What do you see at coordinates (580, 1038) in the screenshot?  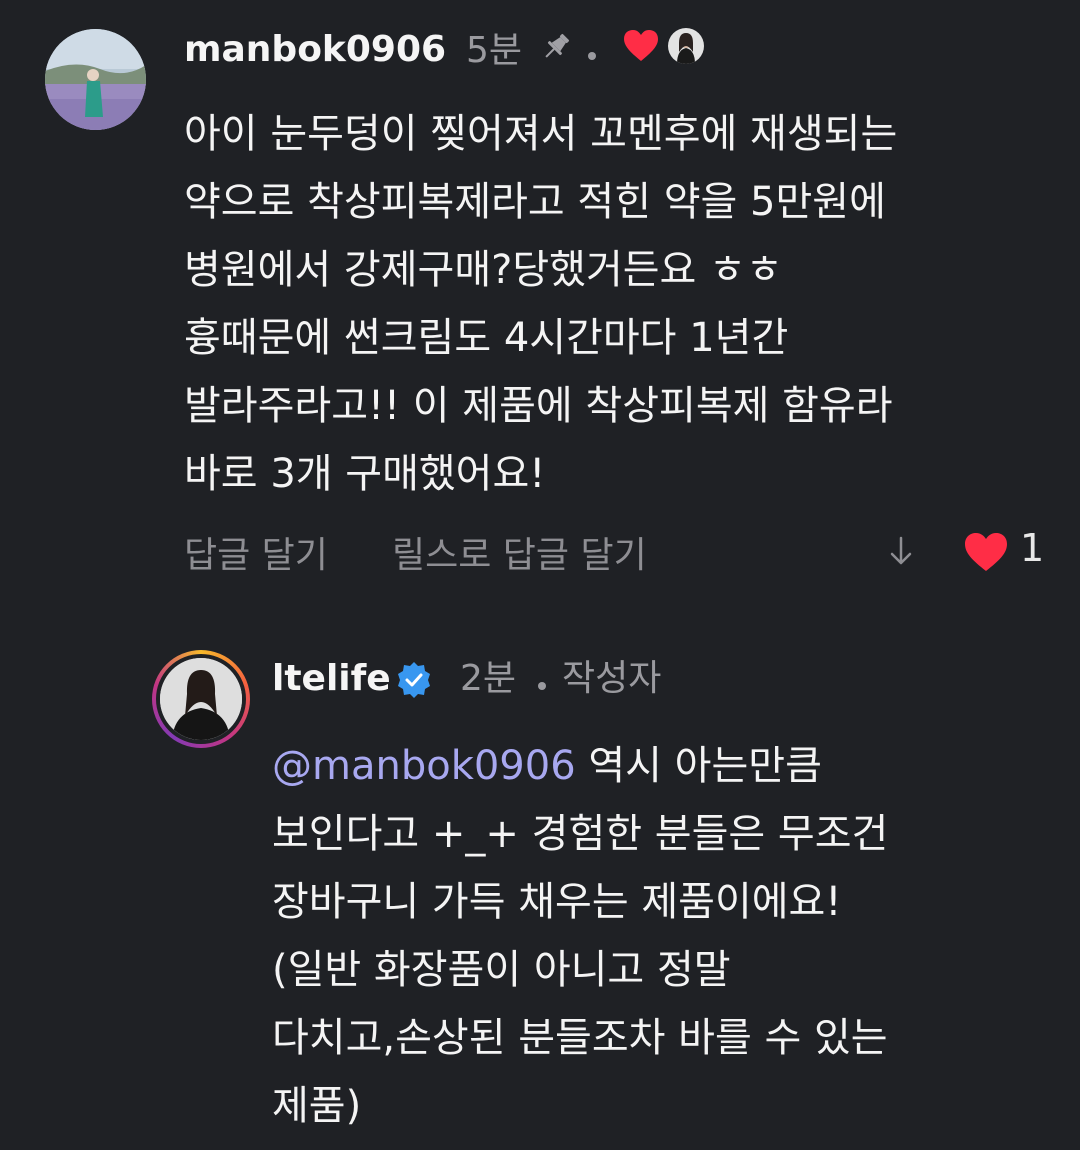 I see `reply-line: 다치고,손상된 분들조차 바를 수 있는` at bounding box center [580, 1038].